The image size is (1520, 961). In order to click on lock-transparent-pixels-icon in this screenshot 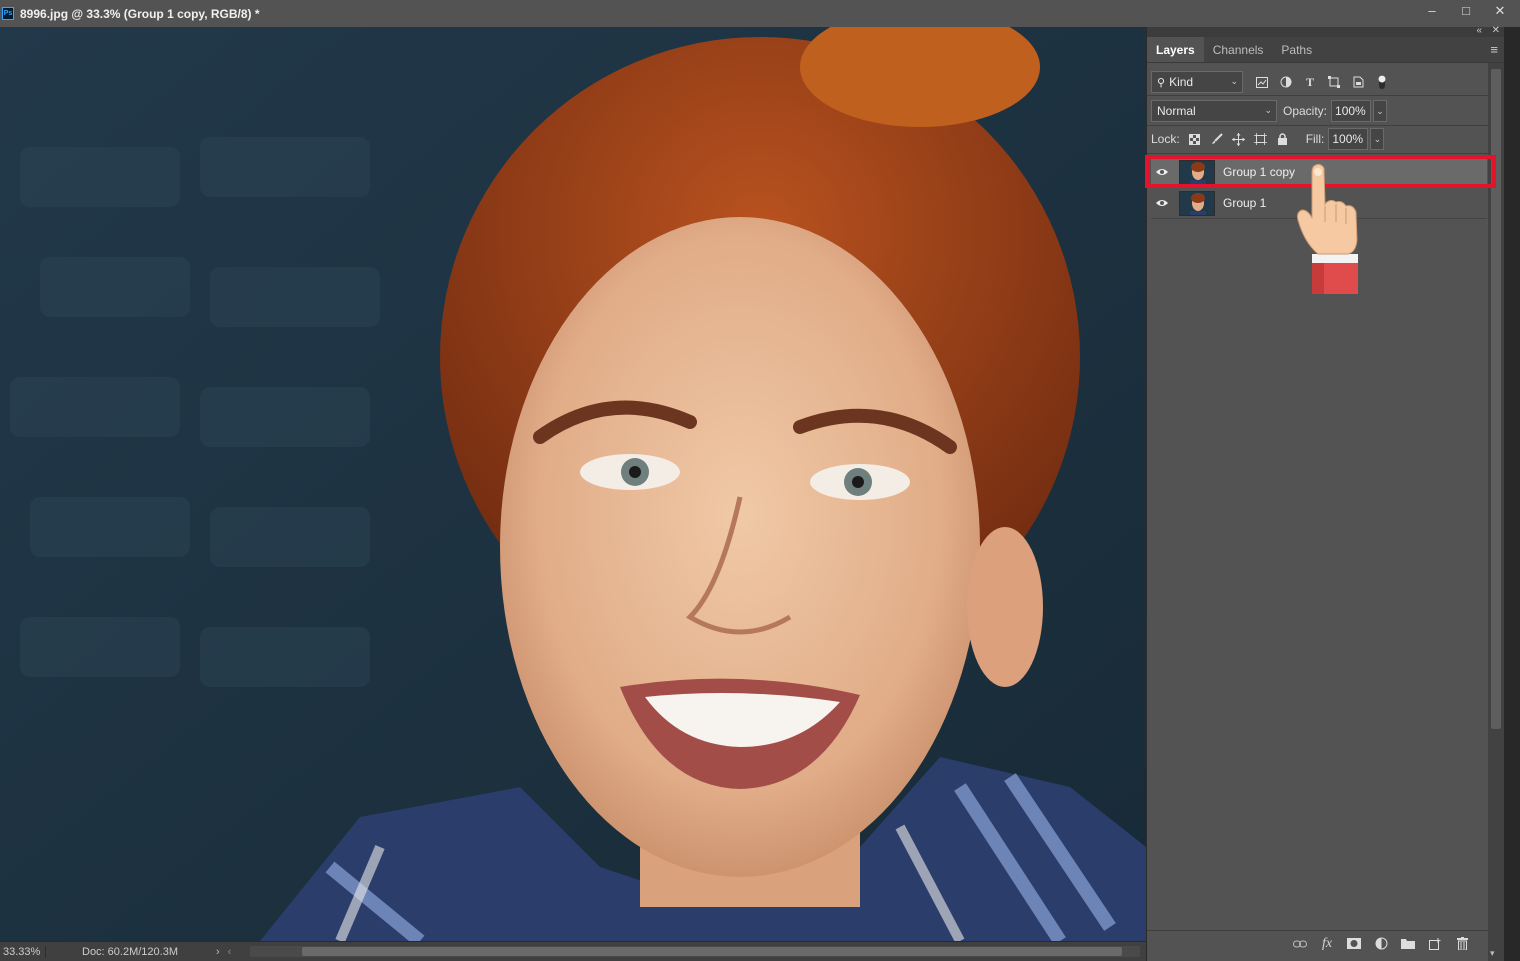, I will do `click(1195, 139)`.